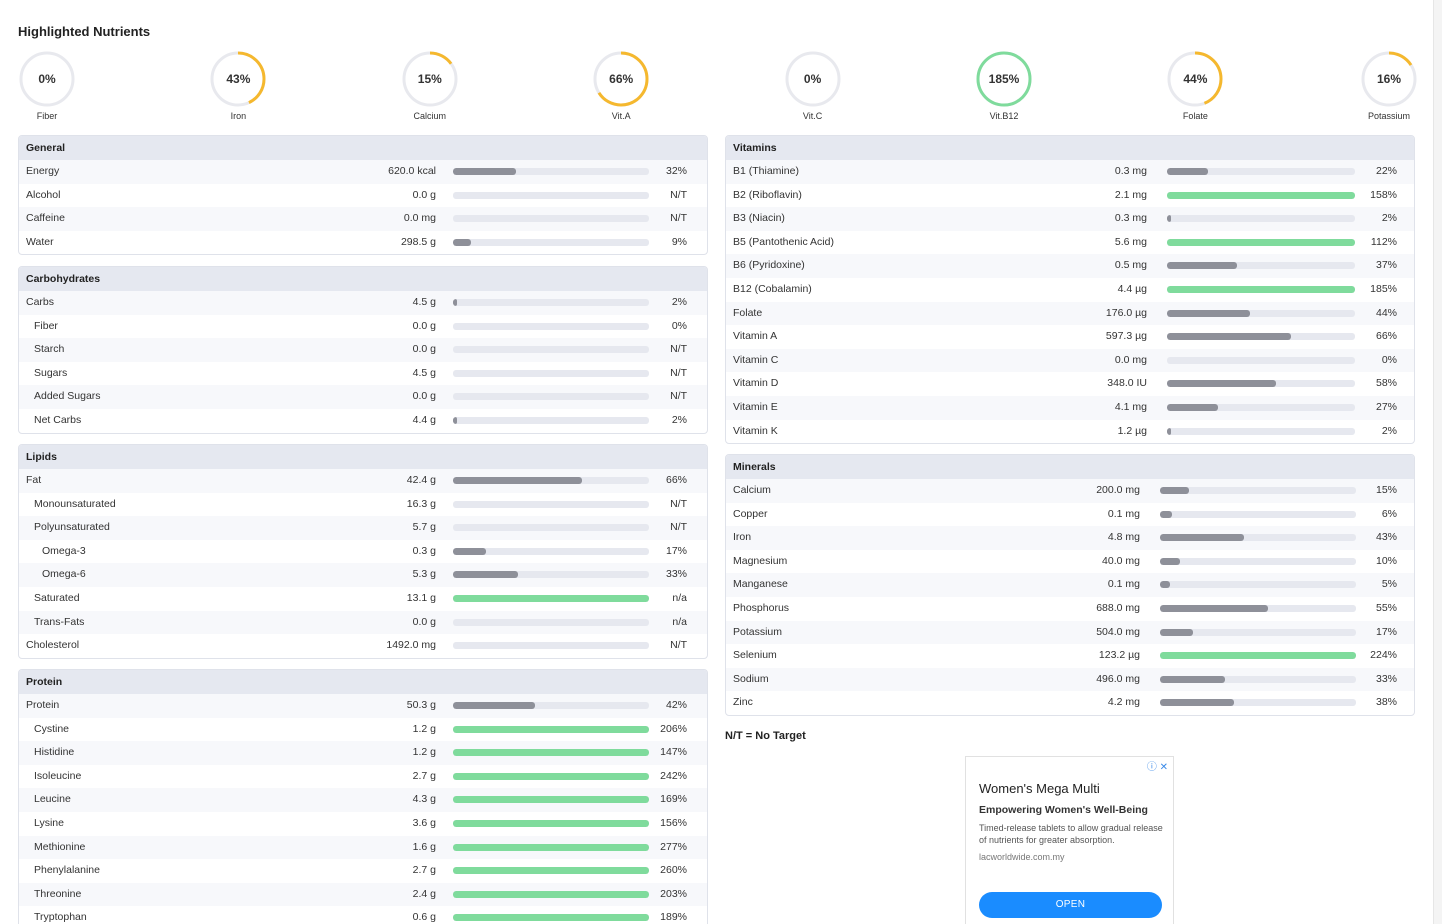 The height and width of the screenshot is (924, 1442). What do you see at coordinates (363, 219) in the screenshot?
I see `nutrient-row: Caffeine 0.0 mg N/T` at bounding box center [363, 219].